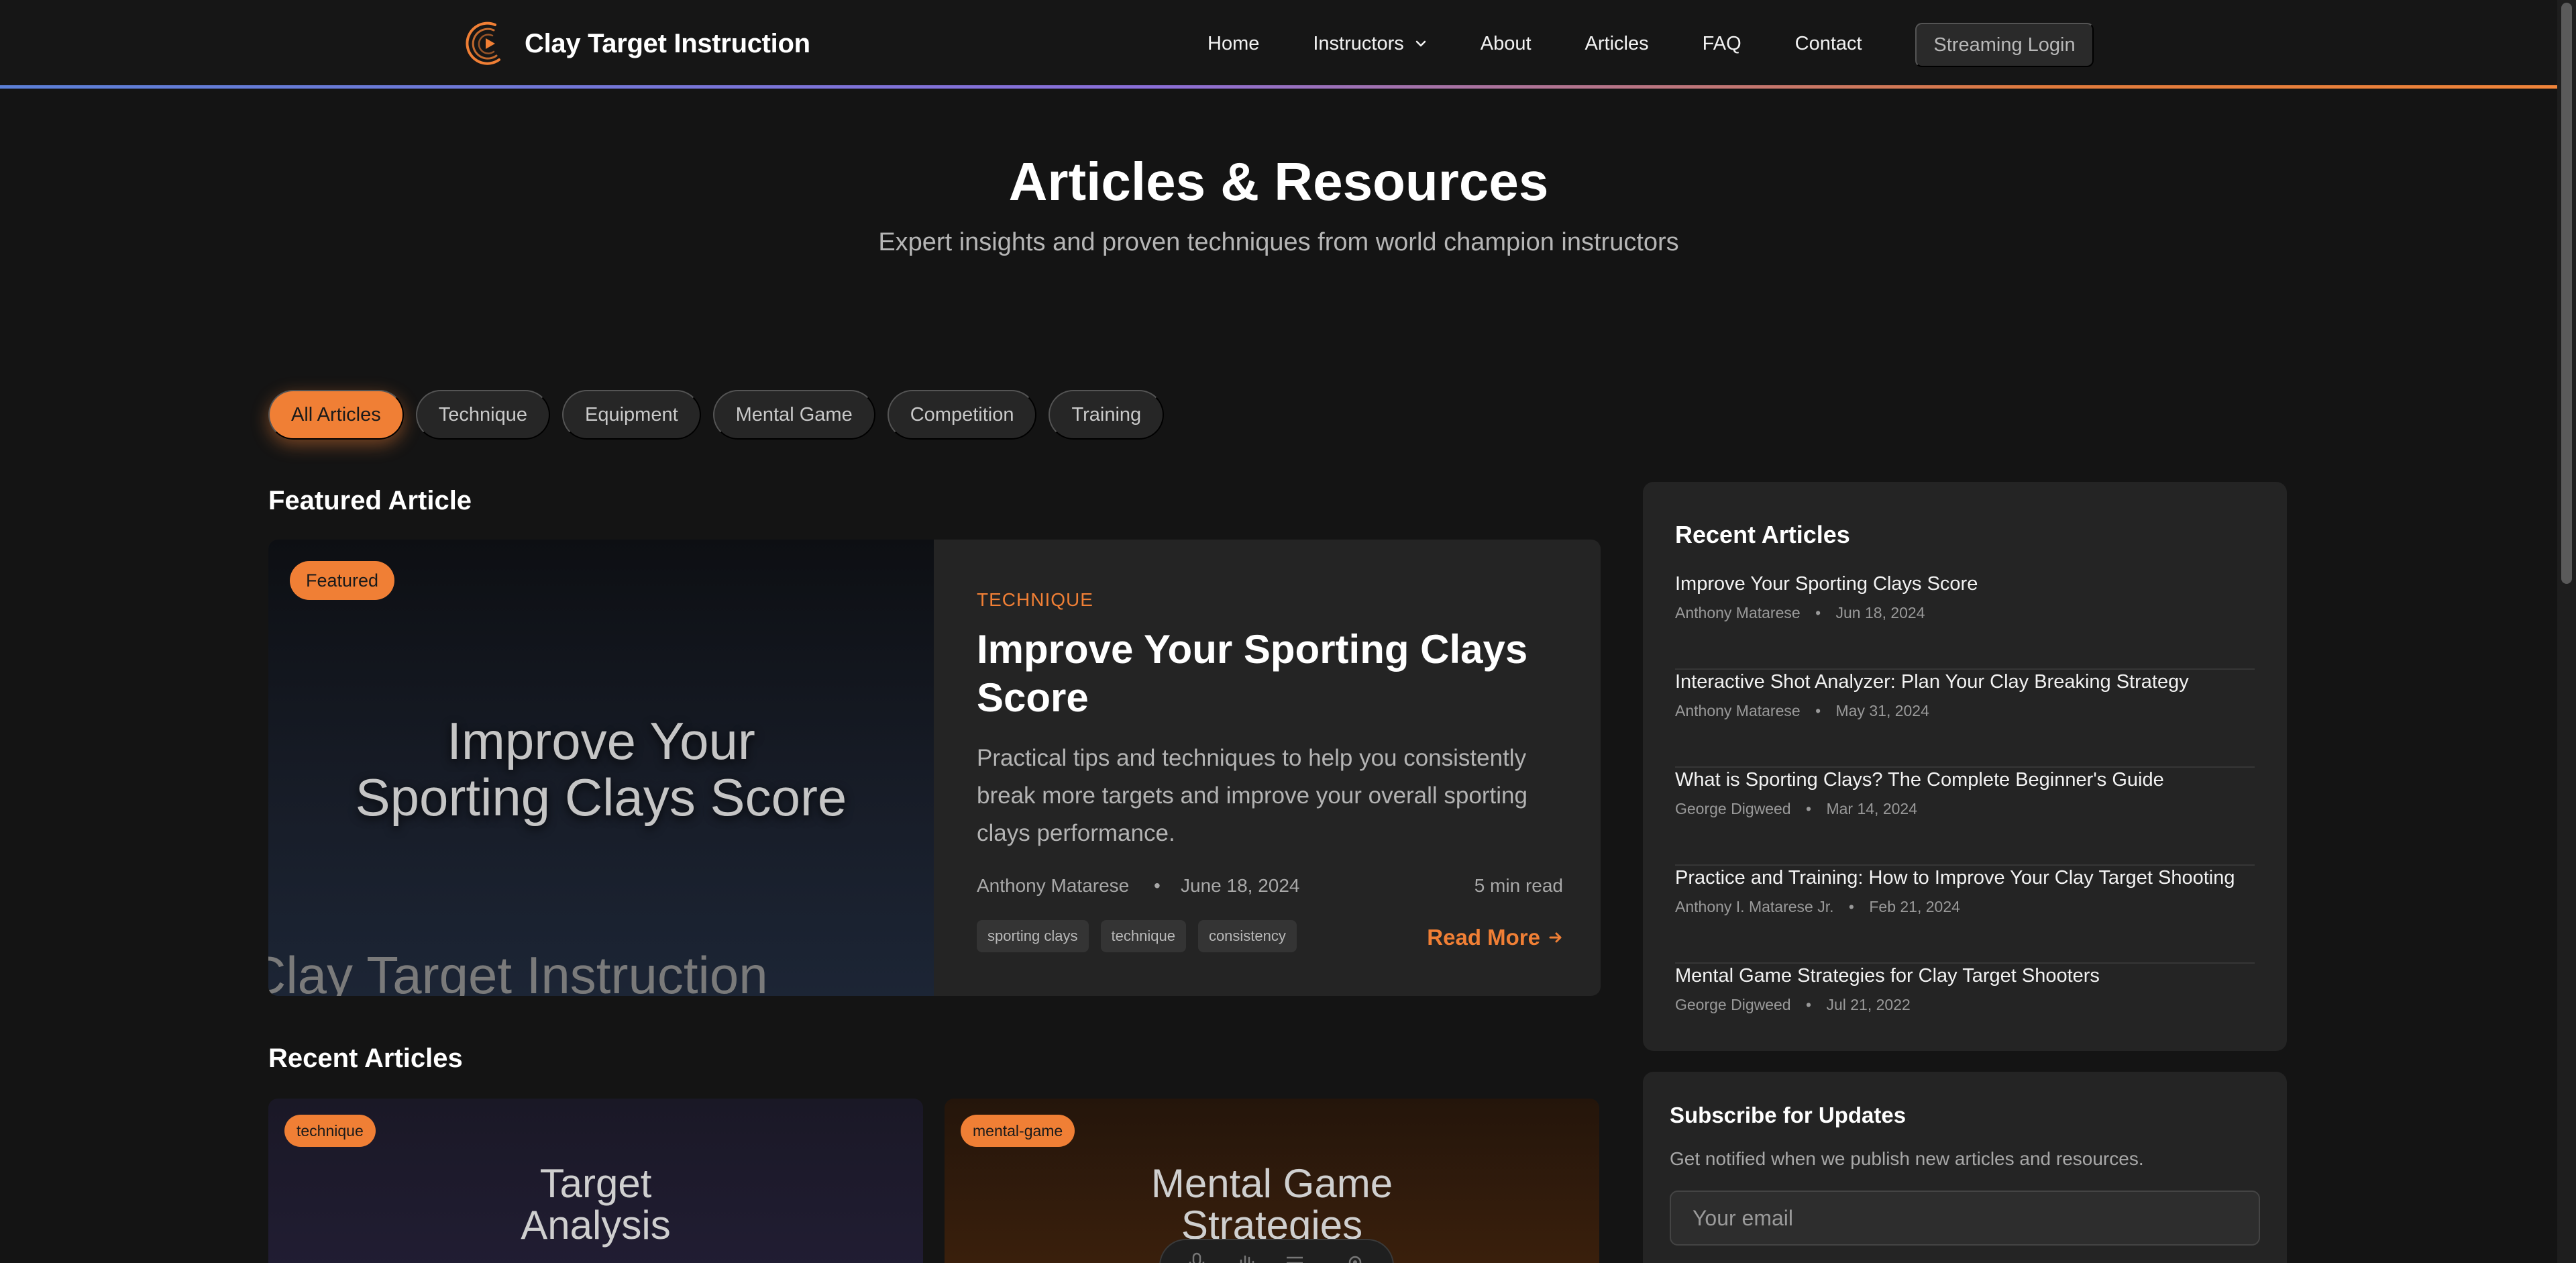  What do you see at coordinates (1296, 1257) in the screenshot?
I see `list-icon` at bounding box center [1296, 1257].